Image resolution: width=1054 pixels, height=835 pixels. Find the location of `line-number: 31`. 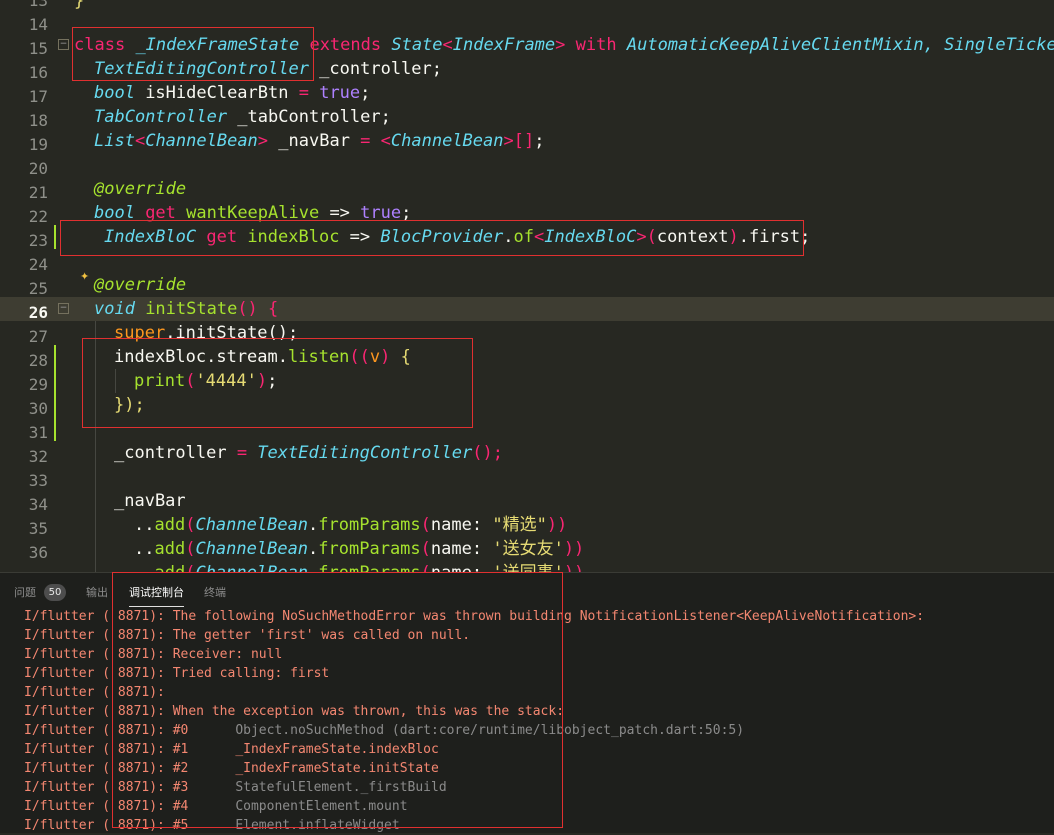

line-number: 31 is located at coordinates (38, 432).